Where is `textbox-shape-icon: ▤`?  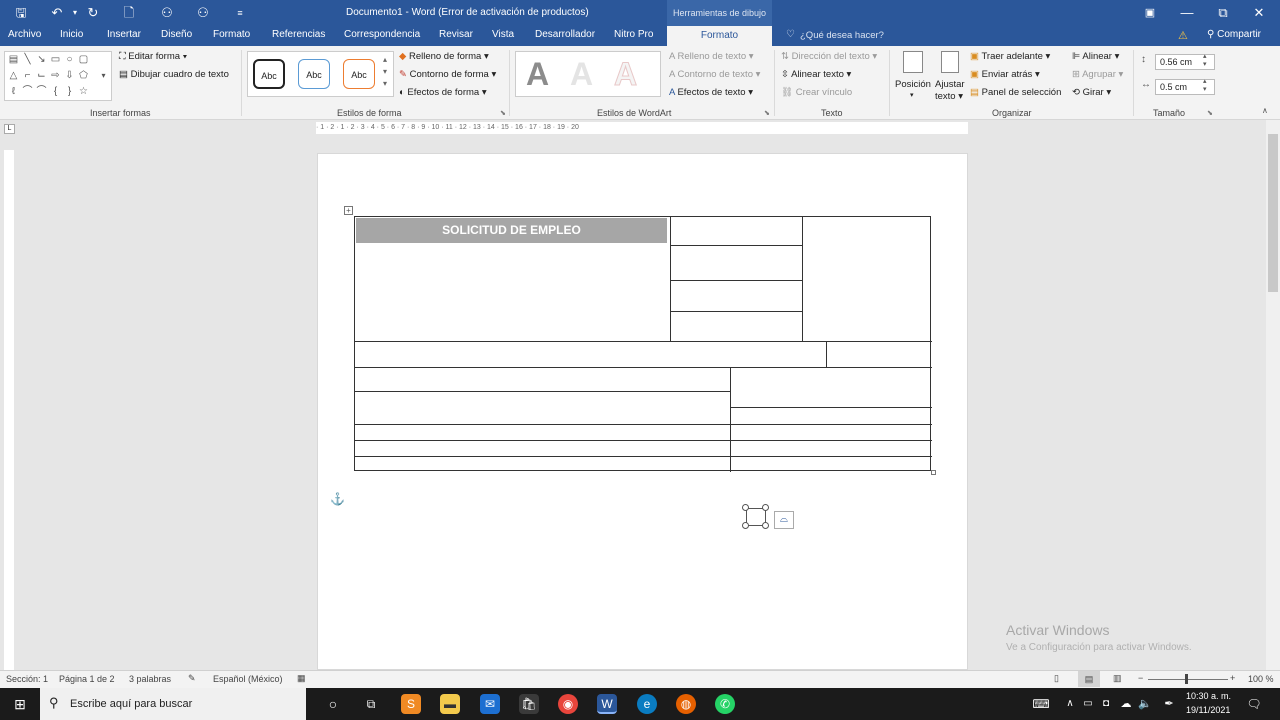
textbox-shape-icon: ▤ is located at coordinates (13, 60).